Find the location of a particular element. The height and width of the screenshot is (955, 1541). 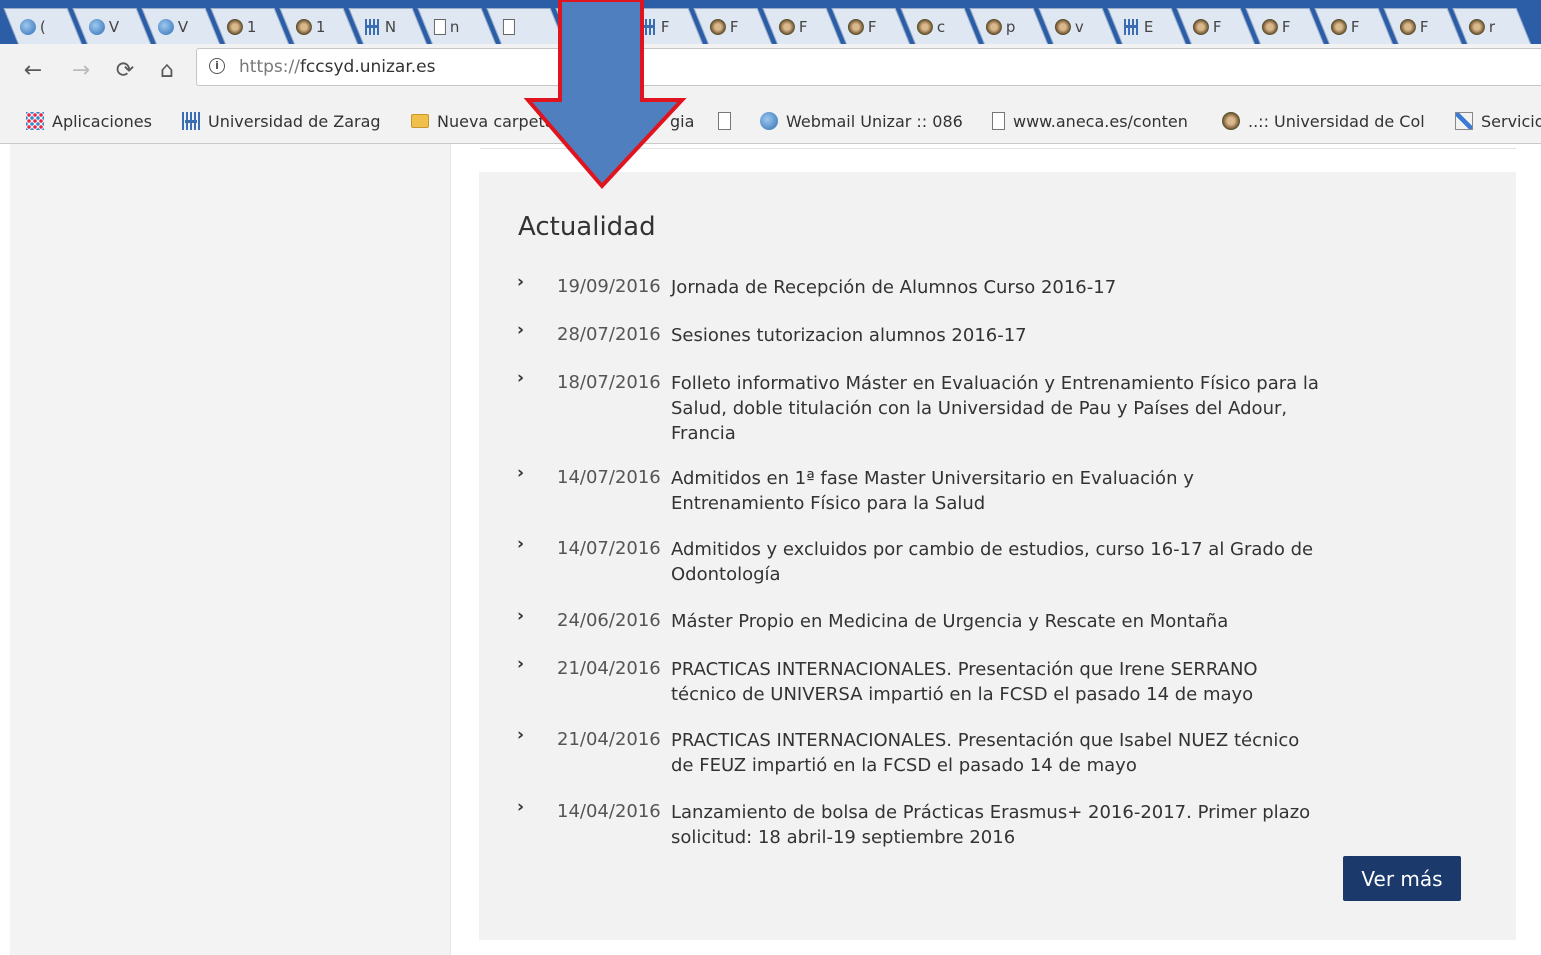

tab-content: c is located at coordinates (940, 26).